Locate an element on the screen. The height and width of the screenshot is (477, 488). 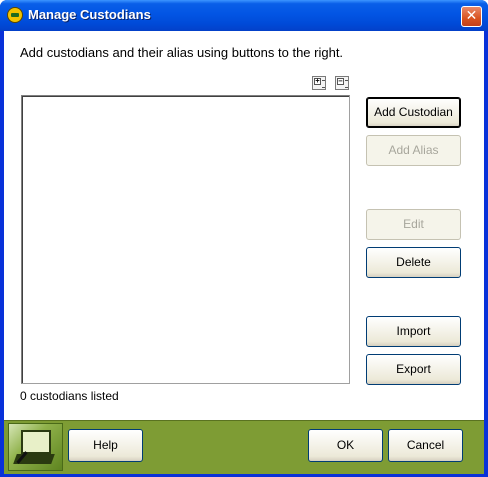
expand-all-icon: + is located at coordinates (317, 81).